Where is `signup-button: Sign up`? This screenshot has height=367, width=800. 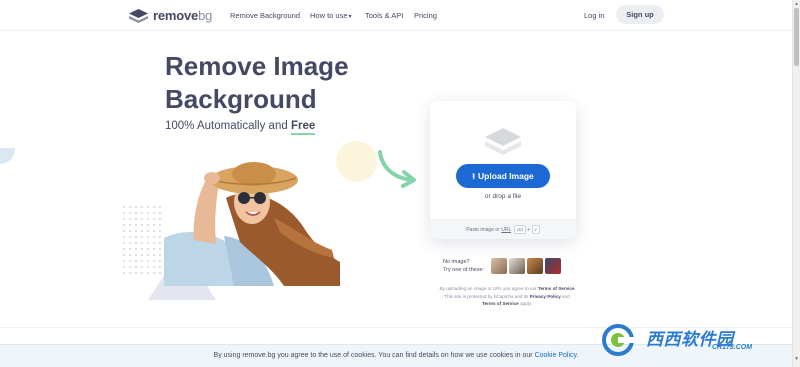
signup-button: Sign up is located at coordinates (640, 14).